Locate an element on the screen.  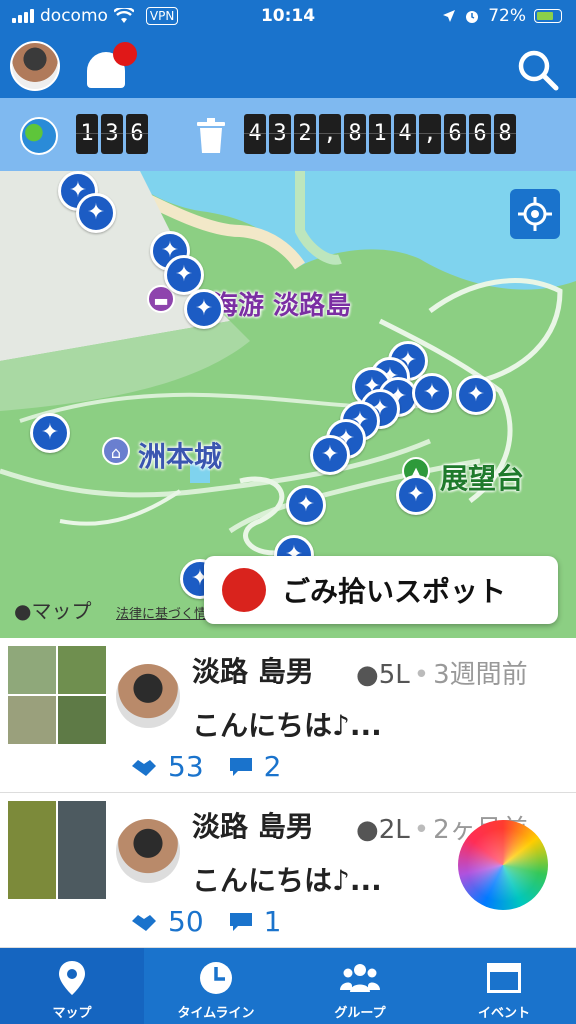
tab-label: マップ is located at coordinates (72, 1013).